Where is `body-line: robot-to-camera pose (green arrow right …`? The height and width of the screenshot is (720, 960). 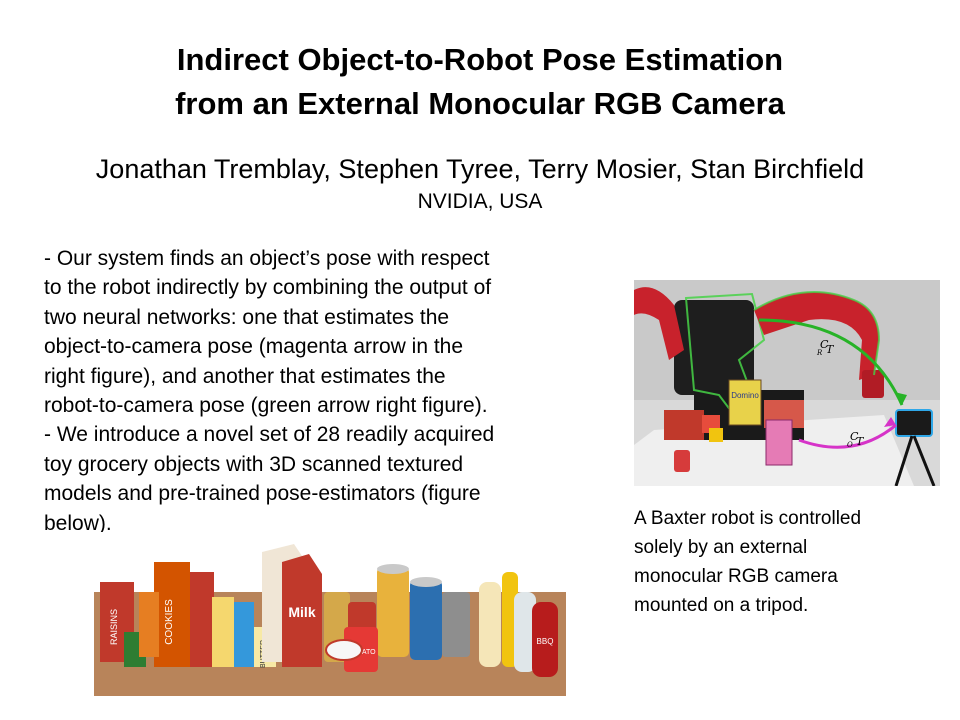 body-line: robot-to-camera pose (green arrow right … is located at coordinates (266, 406).